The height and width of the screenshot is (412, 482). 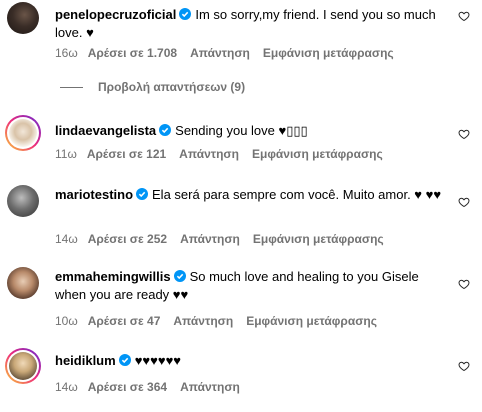 I want to click on comment-meta: 14ω Αρέσει σε 364 Απάντηση, so click(x=154, y=387).